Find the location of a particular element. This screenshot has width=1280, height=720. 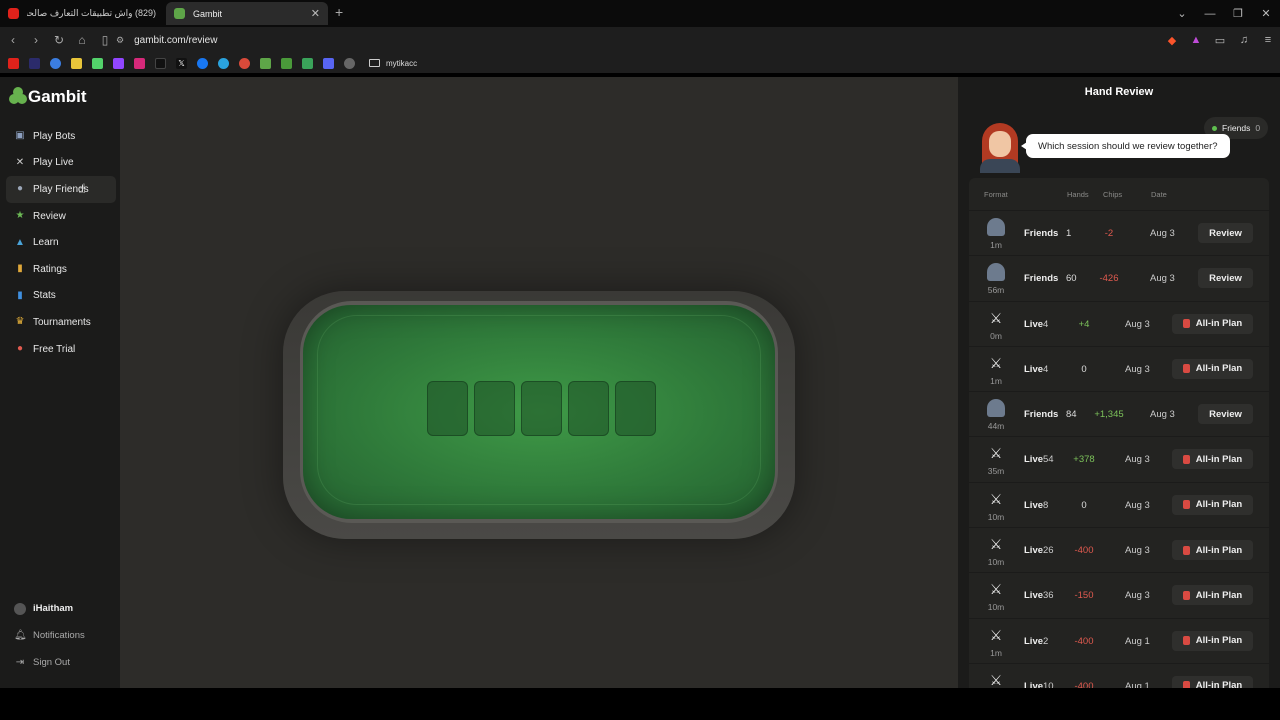

button-label: Review is located at coordinates (1225, 278).